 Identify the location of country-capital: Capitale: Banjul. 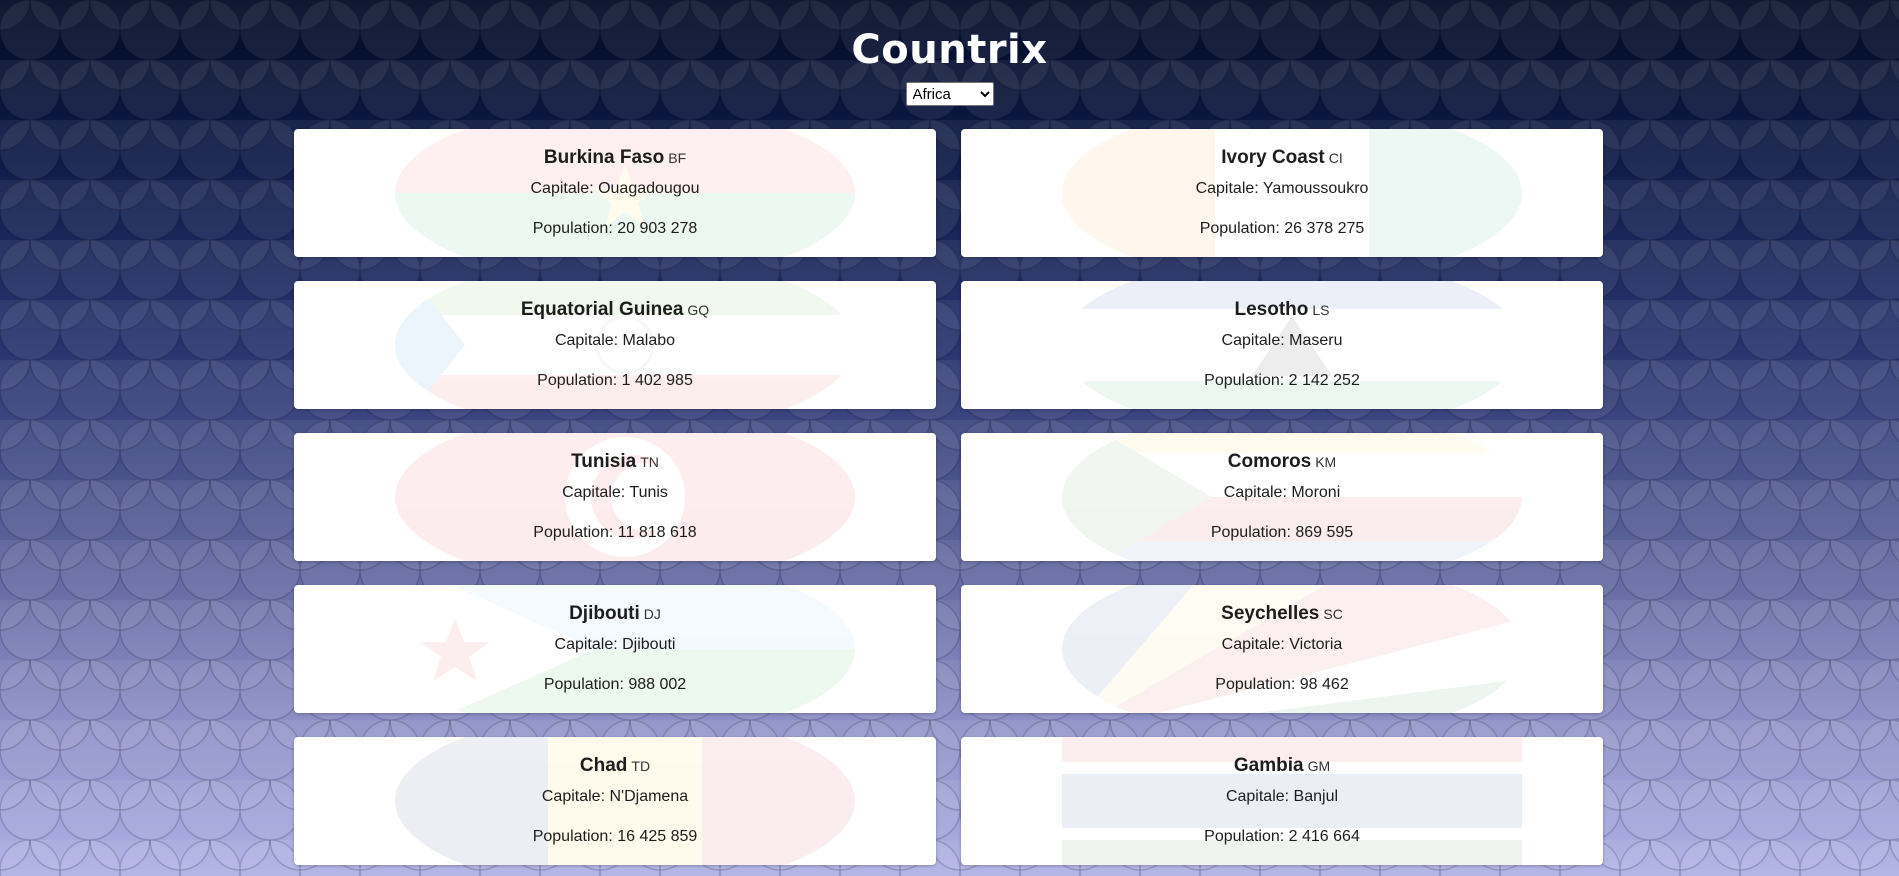
(1282, 796).